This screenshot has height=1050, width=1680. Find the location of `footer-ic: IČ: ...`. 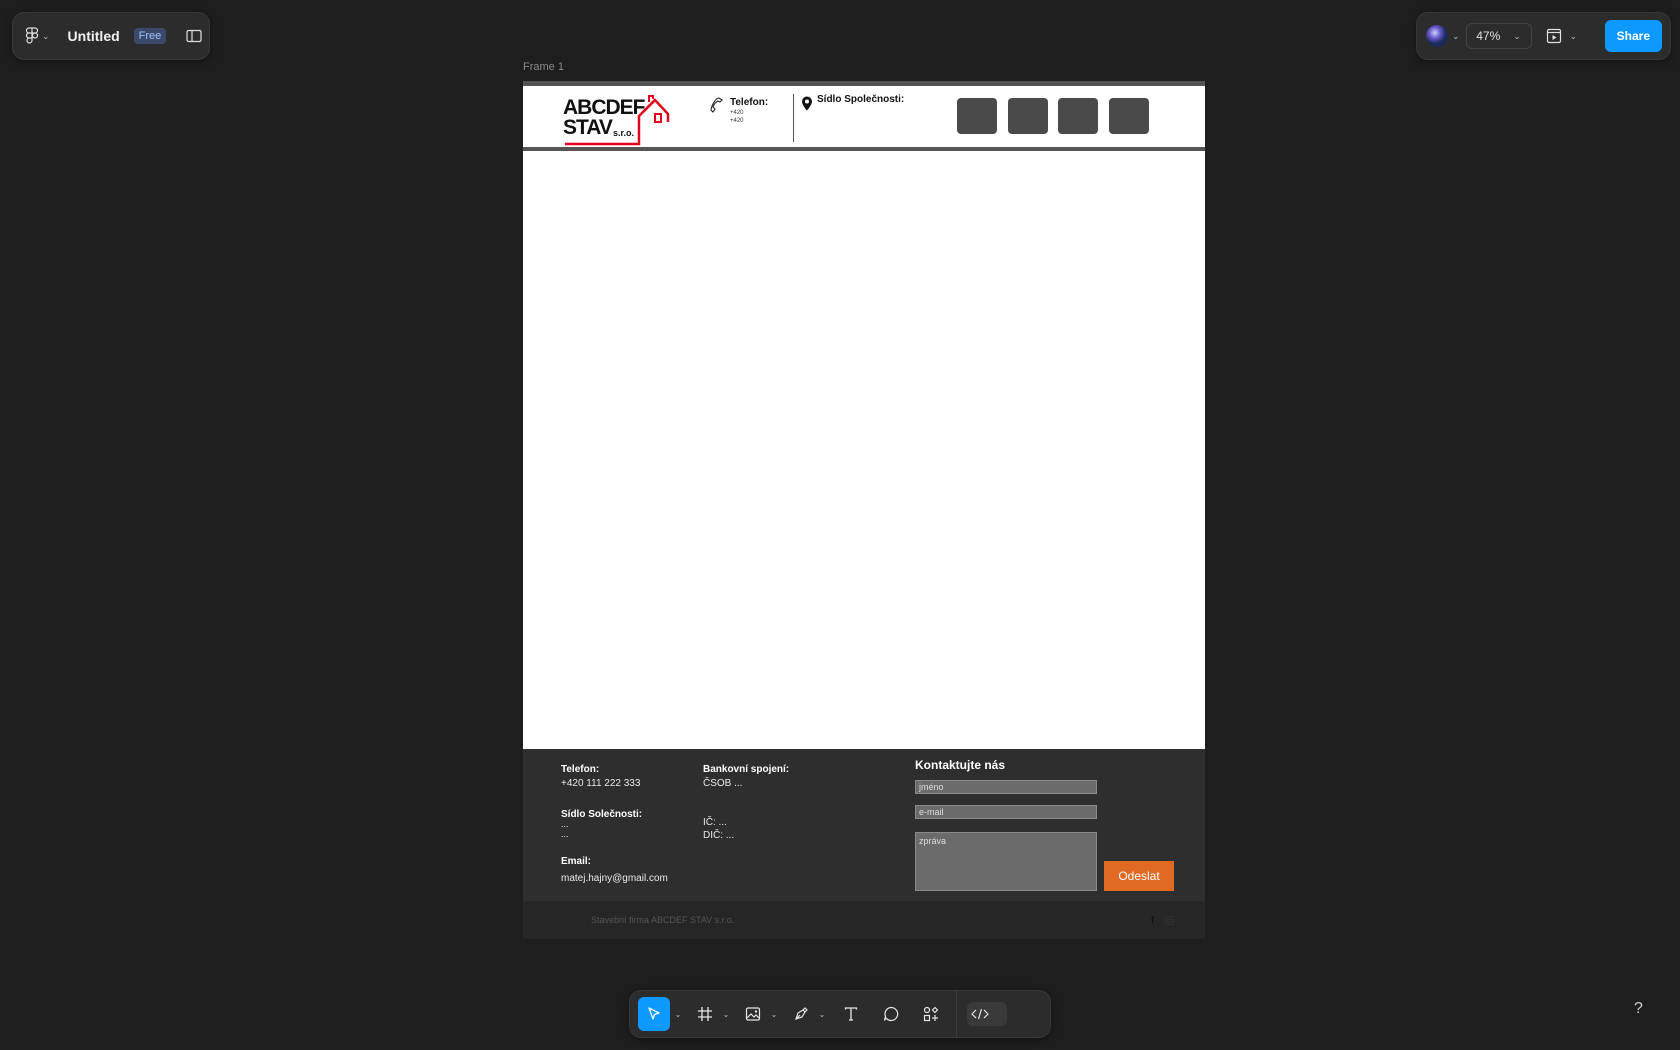

footer-ic: IČ: ... is located at coordinates (715, 822).